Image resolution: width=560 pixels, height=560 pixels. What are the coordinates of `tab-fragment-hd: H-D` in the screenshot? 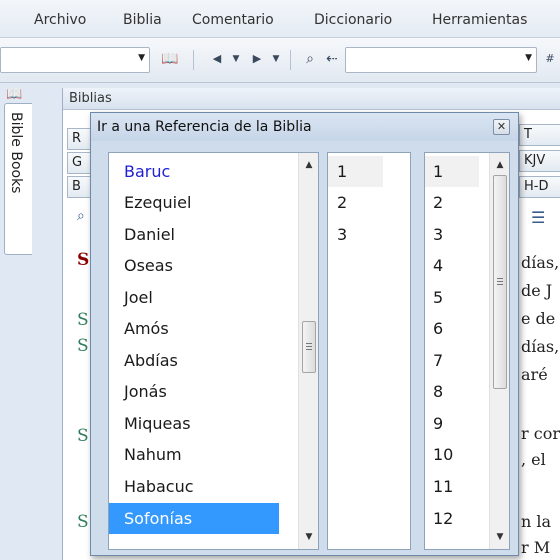 It's located at (539, 187).